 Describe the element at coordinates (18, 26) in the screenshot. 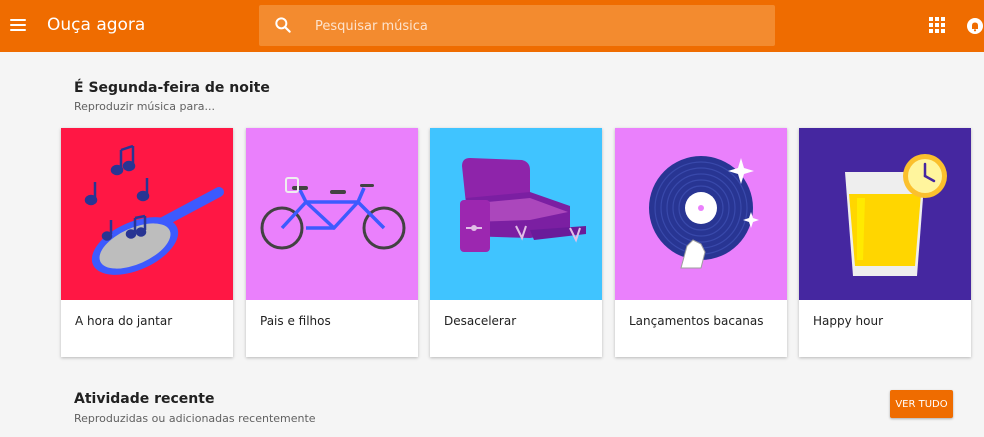

I see `hamburger-menu-icon` at that location.